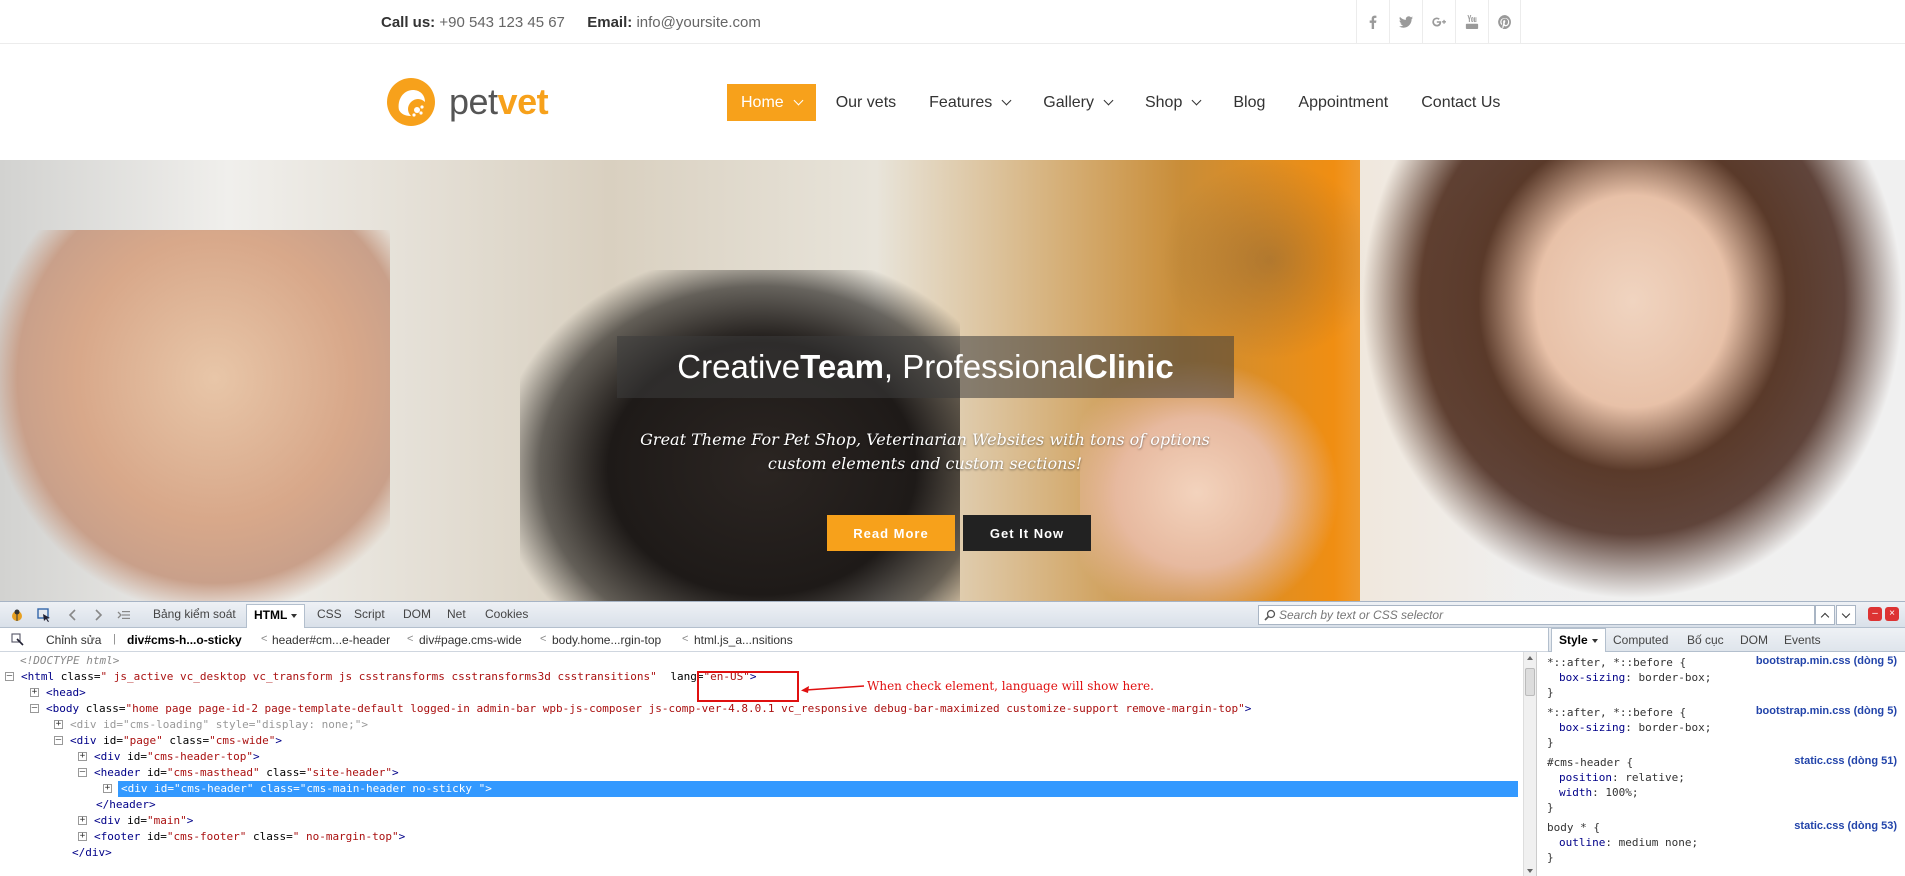  Describe the element at coordinates (1530, 682) in the screenshot. I see `scroll-thumb` at that location.